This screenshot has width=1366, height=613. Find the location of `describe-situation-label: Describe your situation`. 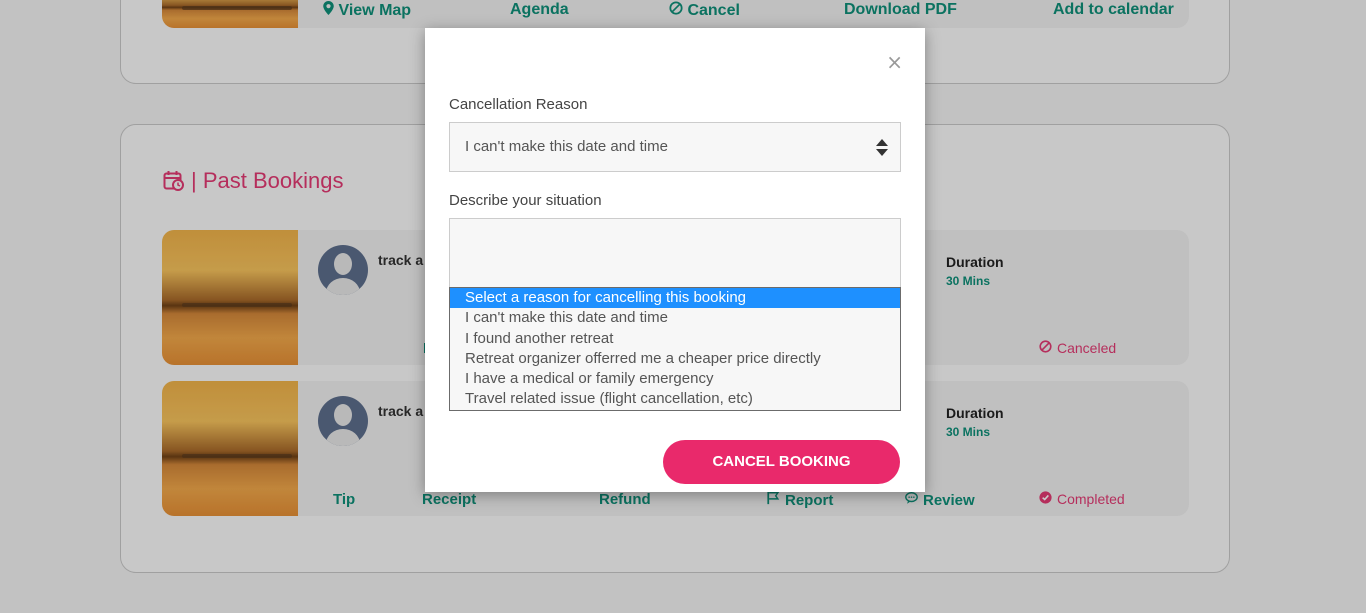

describe-situation-label: Describe your situation is located at coordinates (525, 200).